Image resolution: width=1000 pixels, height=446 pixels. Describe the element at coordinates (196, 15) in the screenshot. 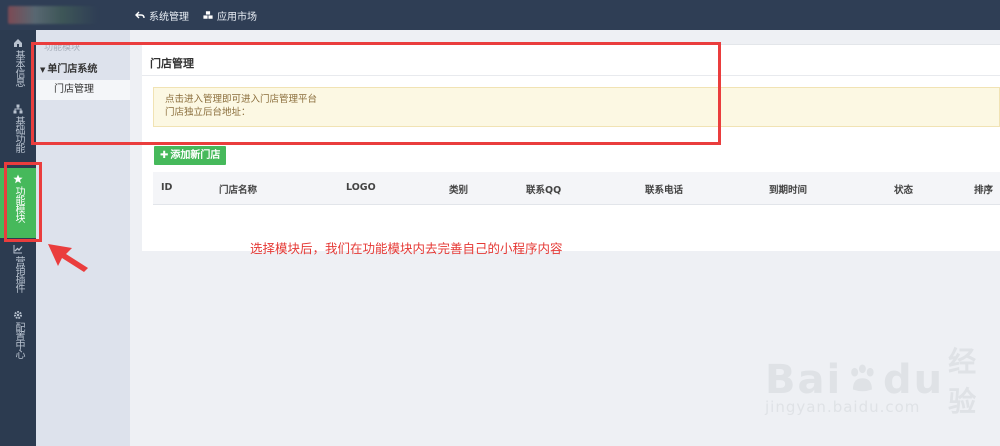

I see `top-nav: 系统管理 应用市场` at that location.